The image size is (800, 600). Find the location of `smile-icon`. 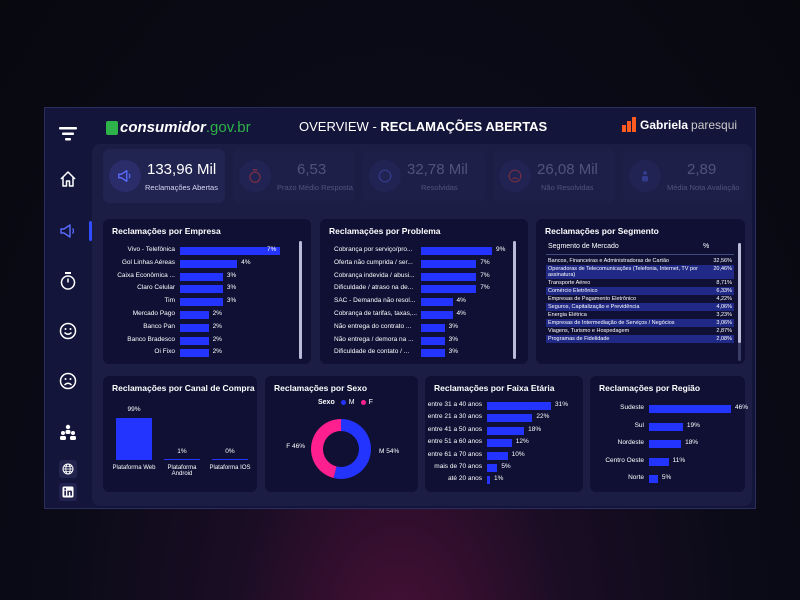

smile-icon is located at coordinates (67, 331).